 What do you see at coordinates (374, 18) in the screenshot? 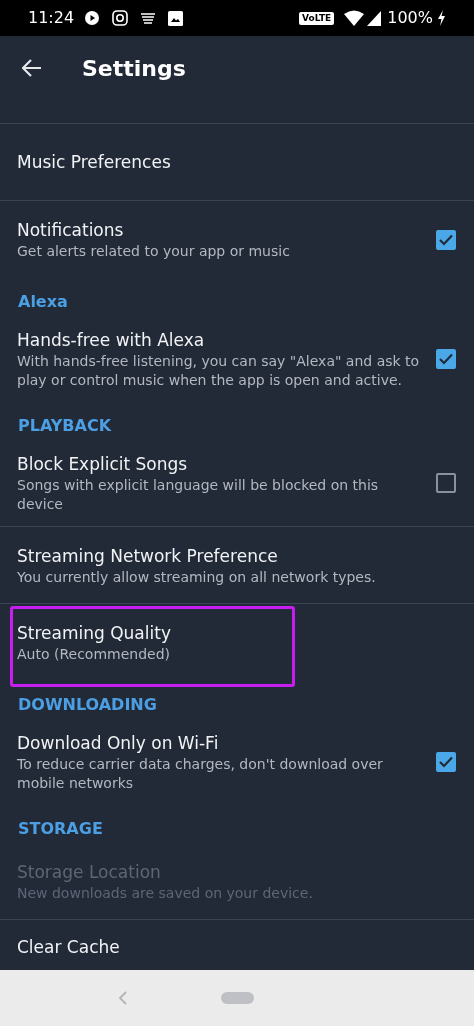
I see `signal-icon` at bounding box center [374, 18].